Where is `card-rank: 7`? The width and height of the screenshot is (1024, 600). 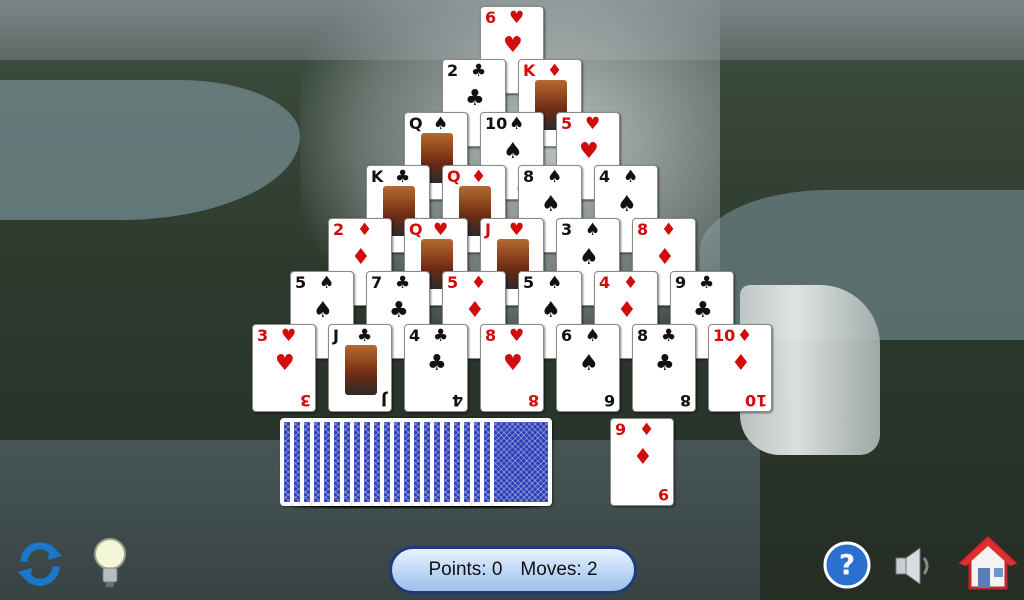 card-rank: 7 is located at coordinates (377, 282).